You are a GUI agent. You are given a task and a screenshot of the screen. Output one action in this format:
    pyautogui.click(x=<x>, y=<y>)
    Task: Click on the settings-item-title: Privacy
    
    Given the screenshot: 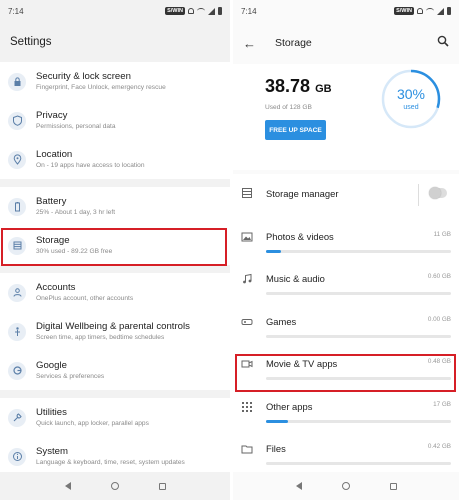 What is the action you would take?
    pyautogui.click(x=52, y=115)
    